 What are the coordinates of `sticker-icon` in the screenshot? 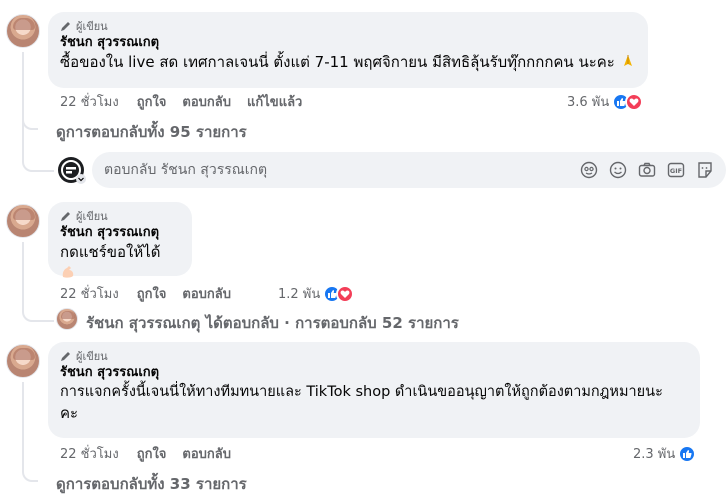 It's located at (705, 170).